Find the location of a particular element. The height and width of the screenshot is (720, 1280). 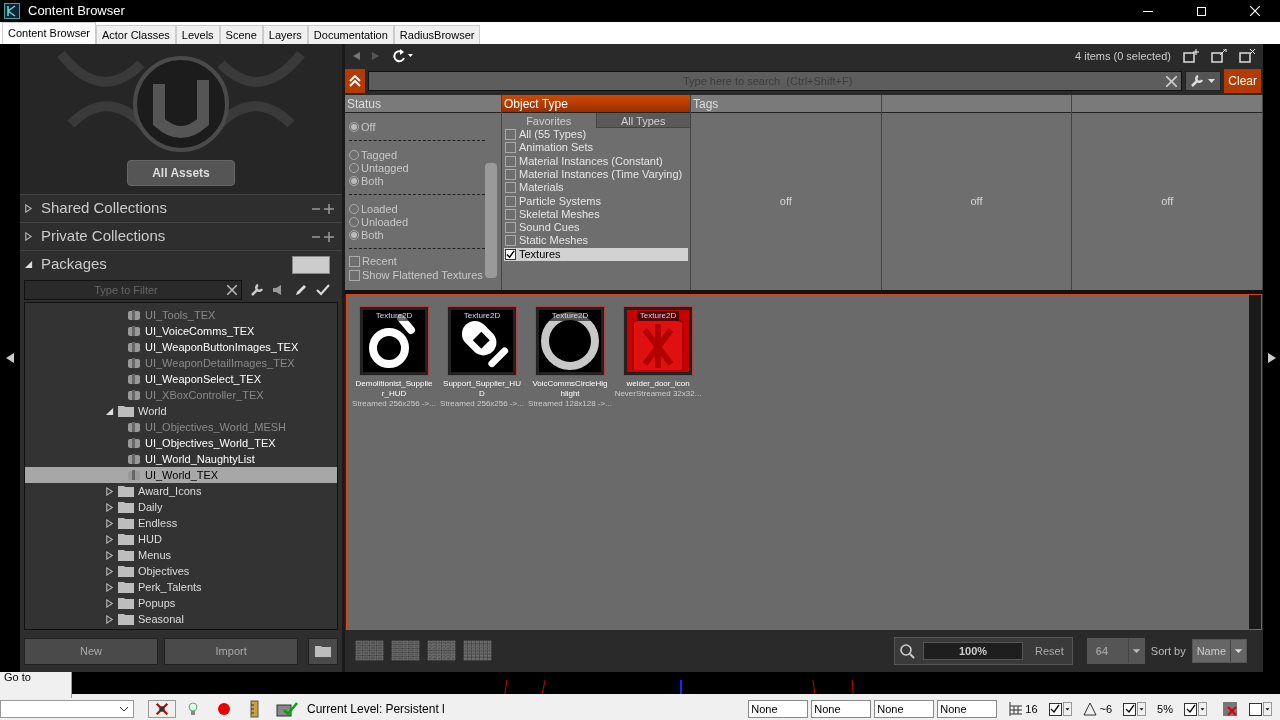

type-row: Material Instances (Constant) is located at coordinates (596, 161).